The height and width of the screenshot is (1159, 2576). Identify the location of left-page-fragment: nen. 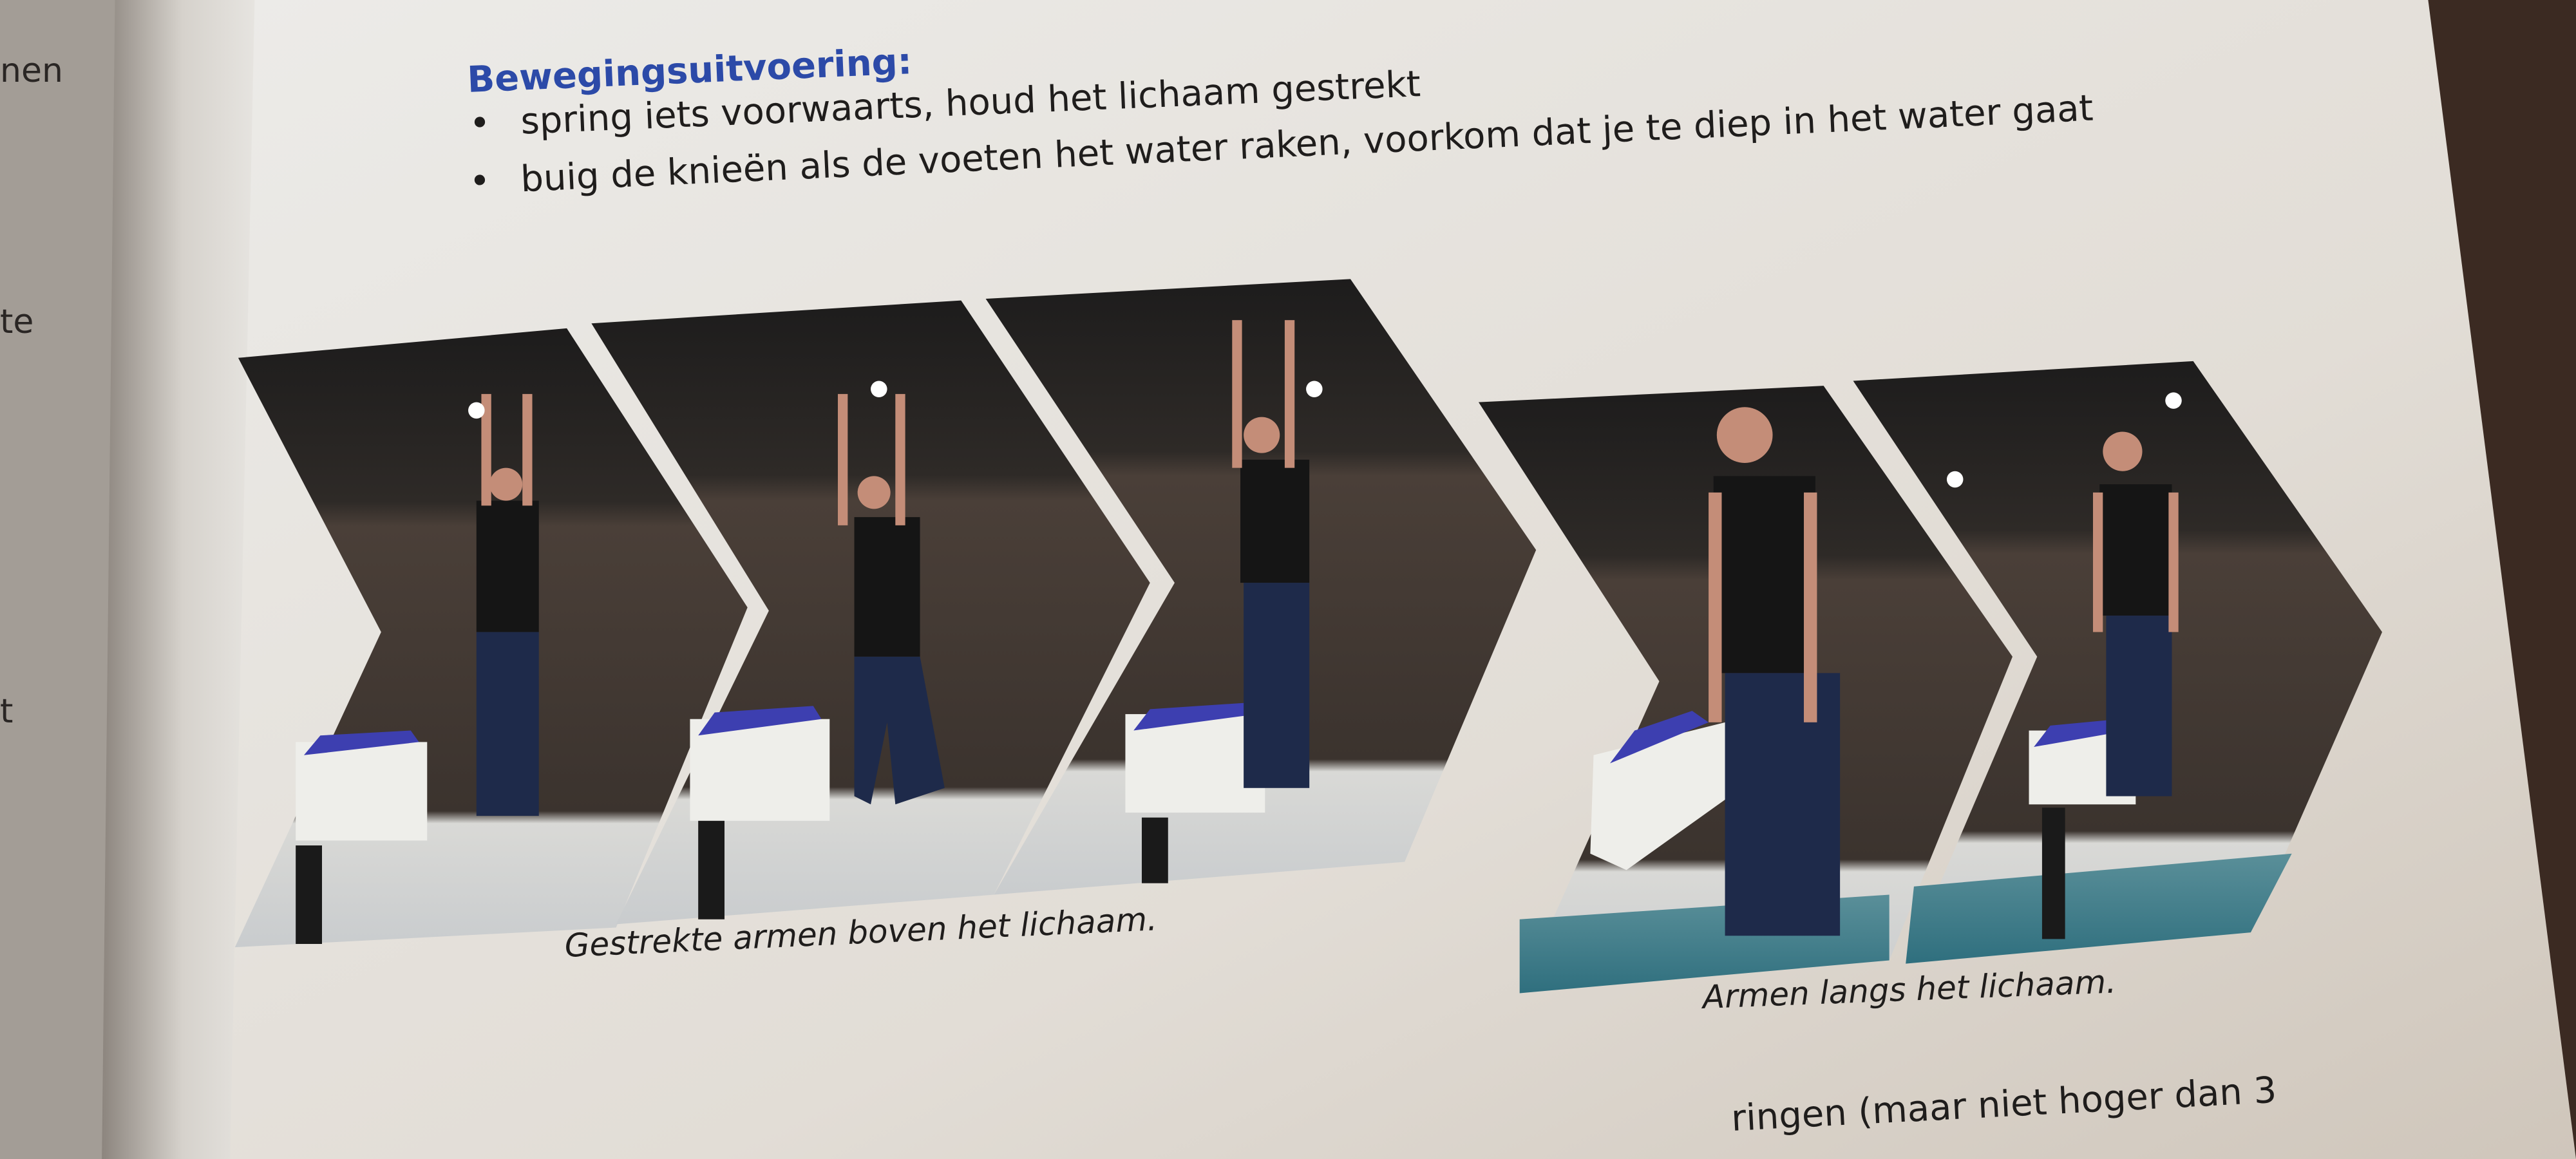
(32, 71).